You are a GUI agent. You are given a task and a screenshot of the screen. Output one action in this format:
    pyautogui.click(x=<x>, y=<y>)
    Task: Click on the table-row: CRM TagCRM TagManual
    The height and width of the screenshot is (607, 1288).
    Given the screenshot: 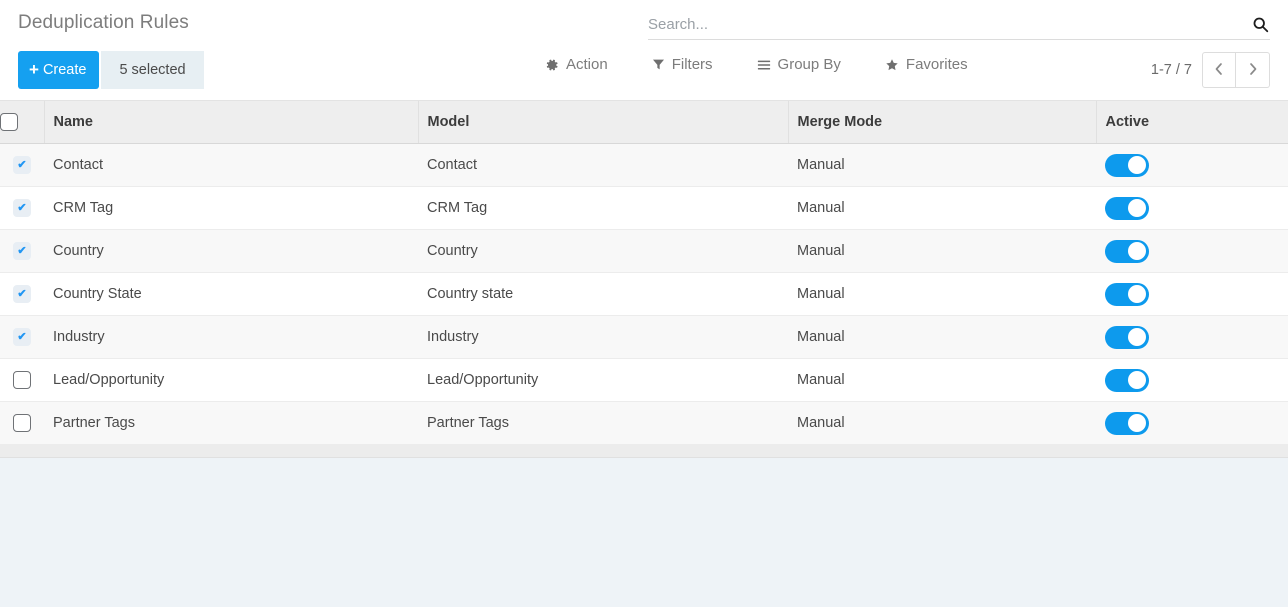 What is the action you would take?
    pyautogui.click(x=644, y=208)
    